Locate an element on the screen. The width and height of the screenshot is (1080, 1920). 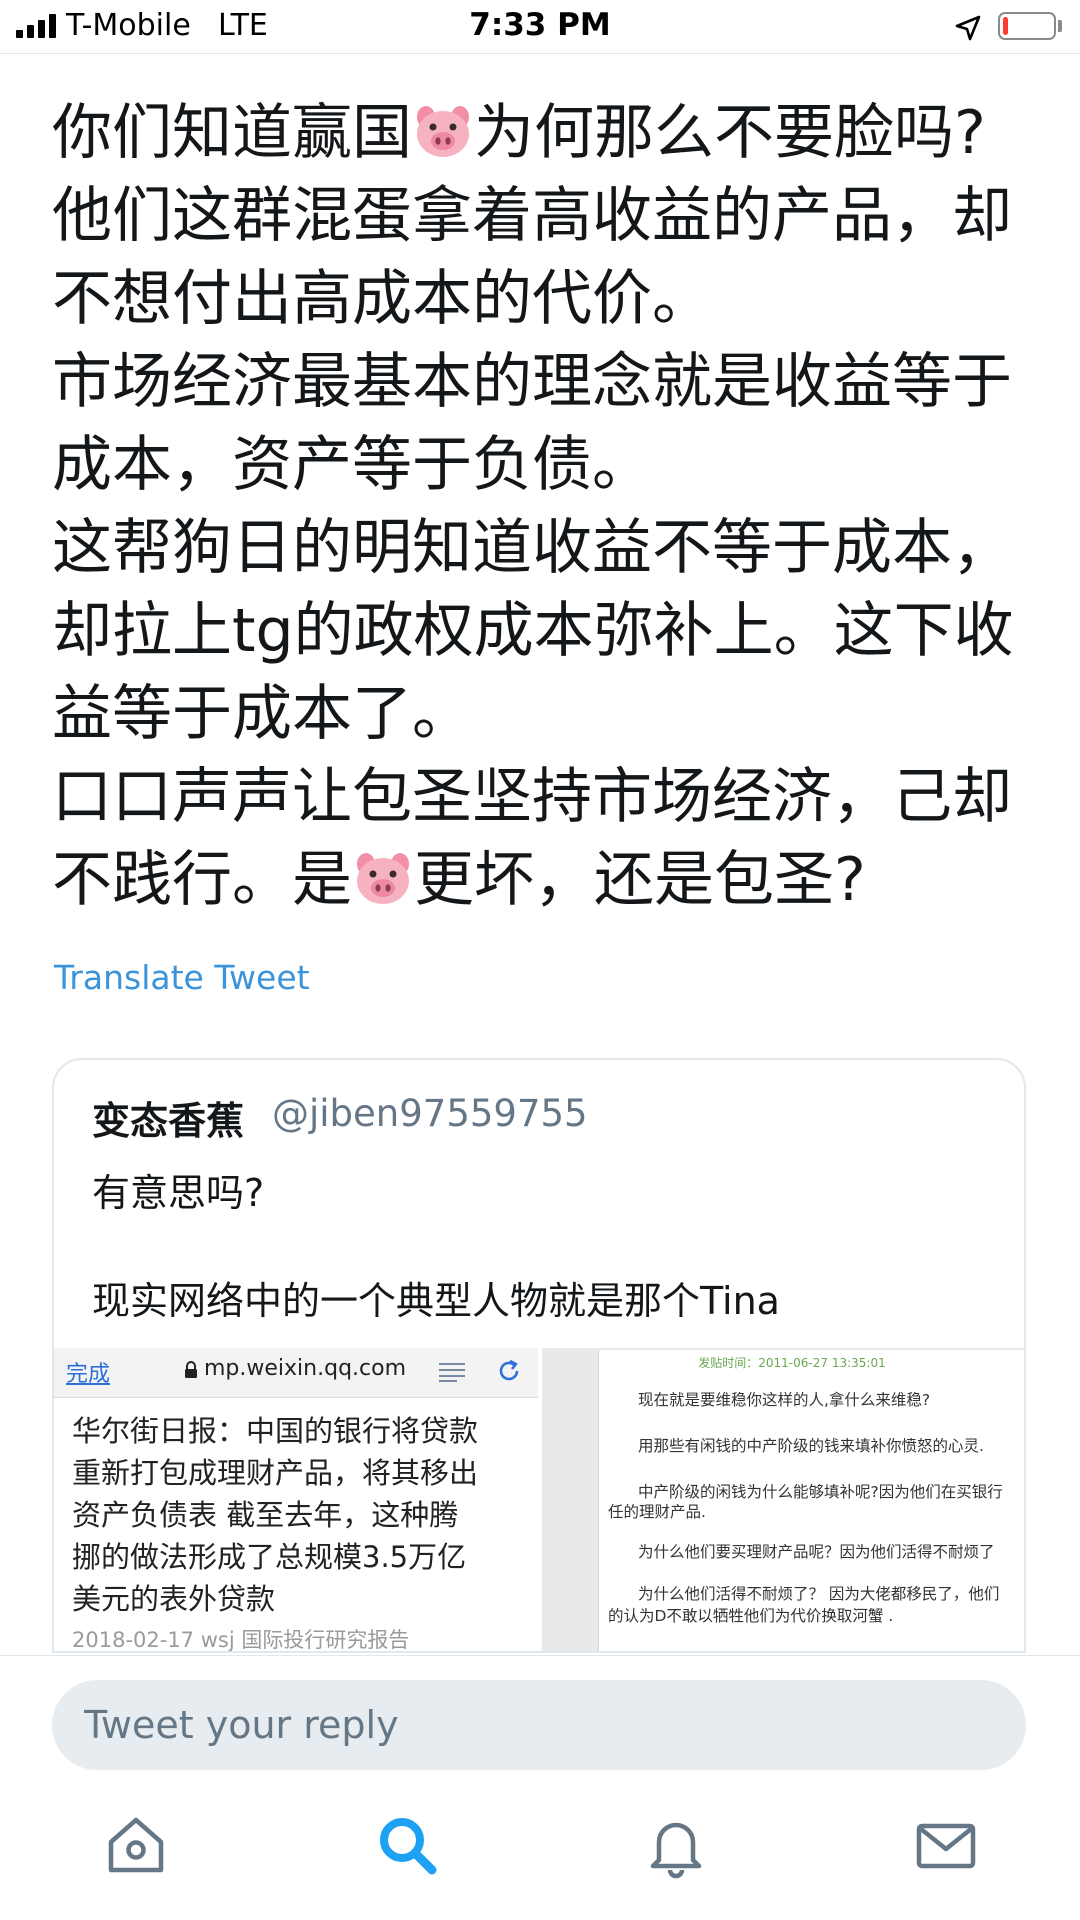
reply-input is located at coordinates (539, 1725).